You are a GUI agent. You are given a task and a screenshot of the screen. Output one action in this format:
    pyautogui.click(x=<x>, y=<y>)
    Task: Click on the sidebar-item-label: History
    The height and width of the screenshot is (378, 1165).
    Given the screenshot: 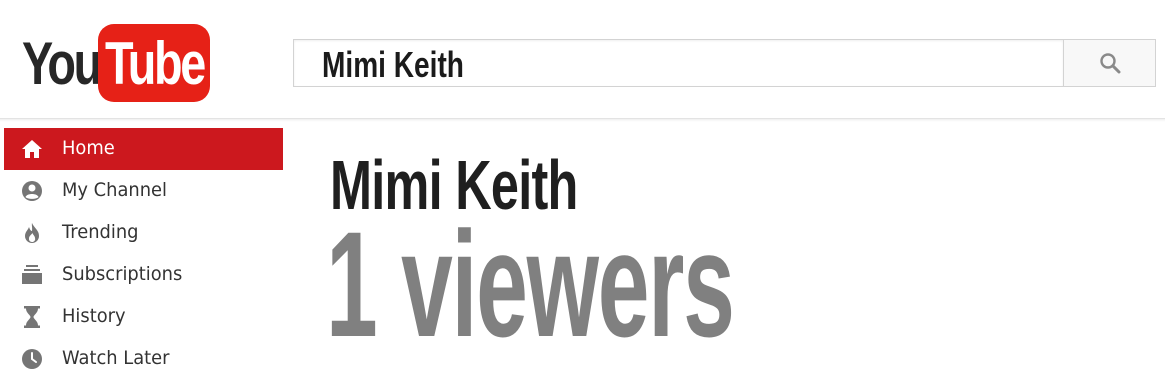 What is the action you would take?
    pyautogui.click(x=94, y=316)
    